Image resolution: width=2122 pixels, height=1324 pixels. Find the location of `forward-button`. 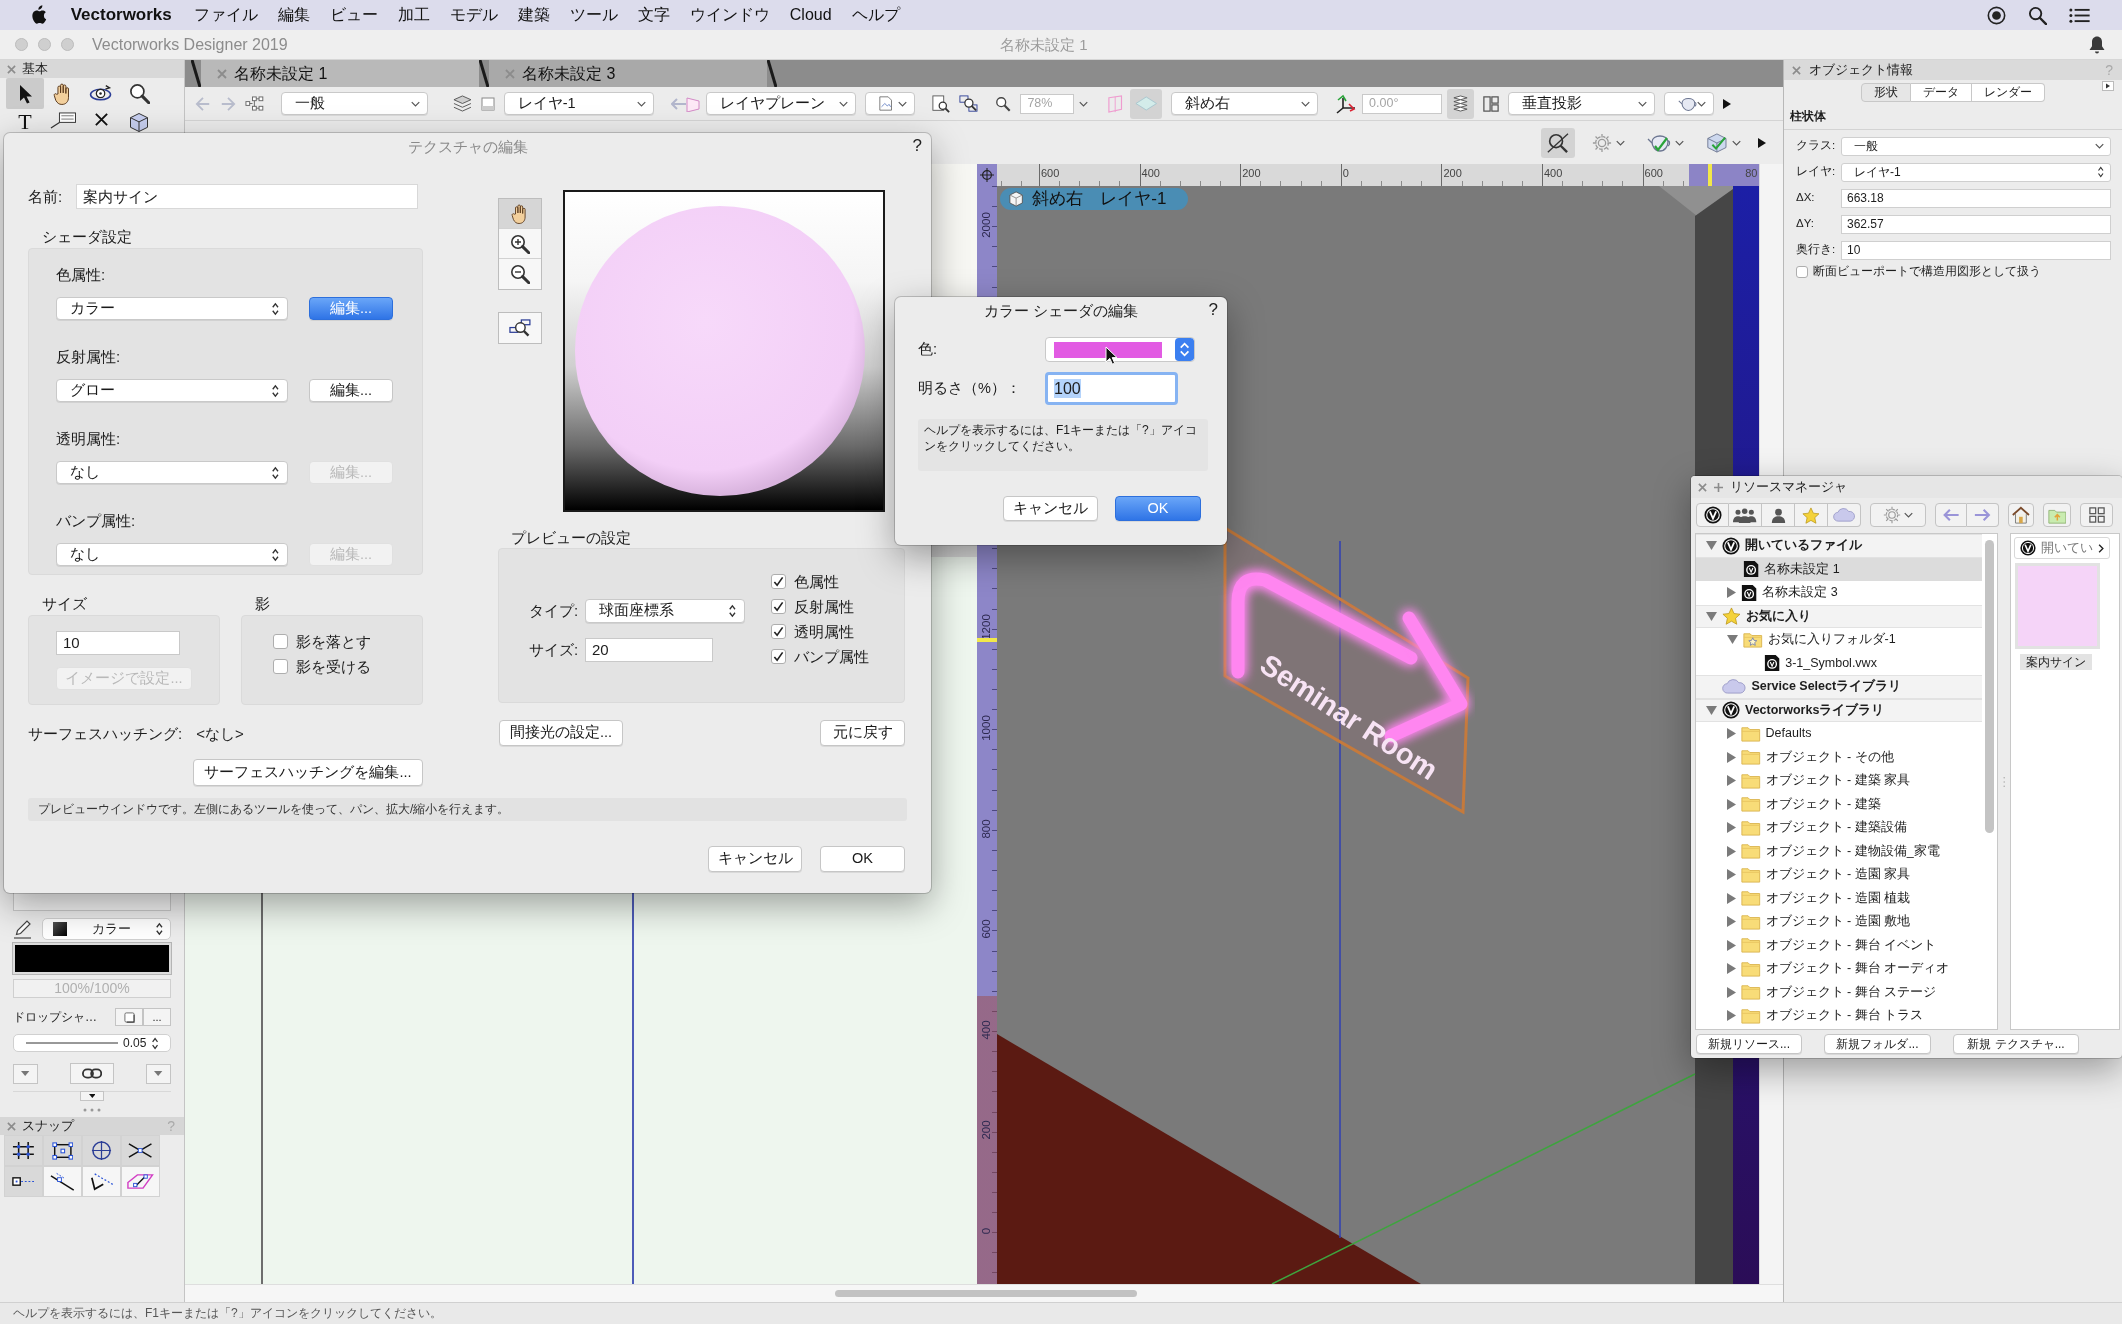

forward-button is located at coordinates (1983, 515).